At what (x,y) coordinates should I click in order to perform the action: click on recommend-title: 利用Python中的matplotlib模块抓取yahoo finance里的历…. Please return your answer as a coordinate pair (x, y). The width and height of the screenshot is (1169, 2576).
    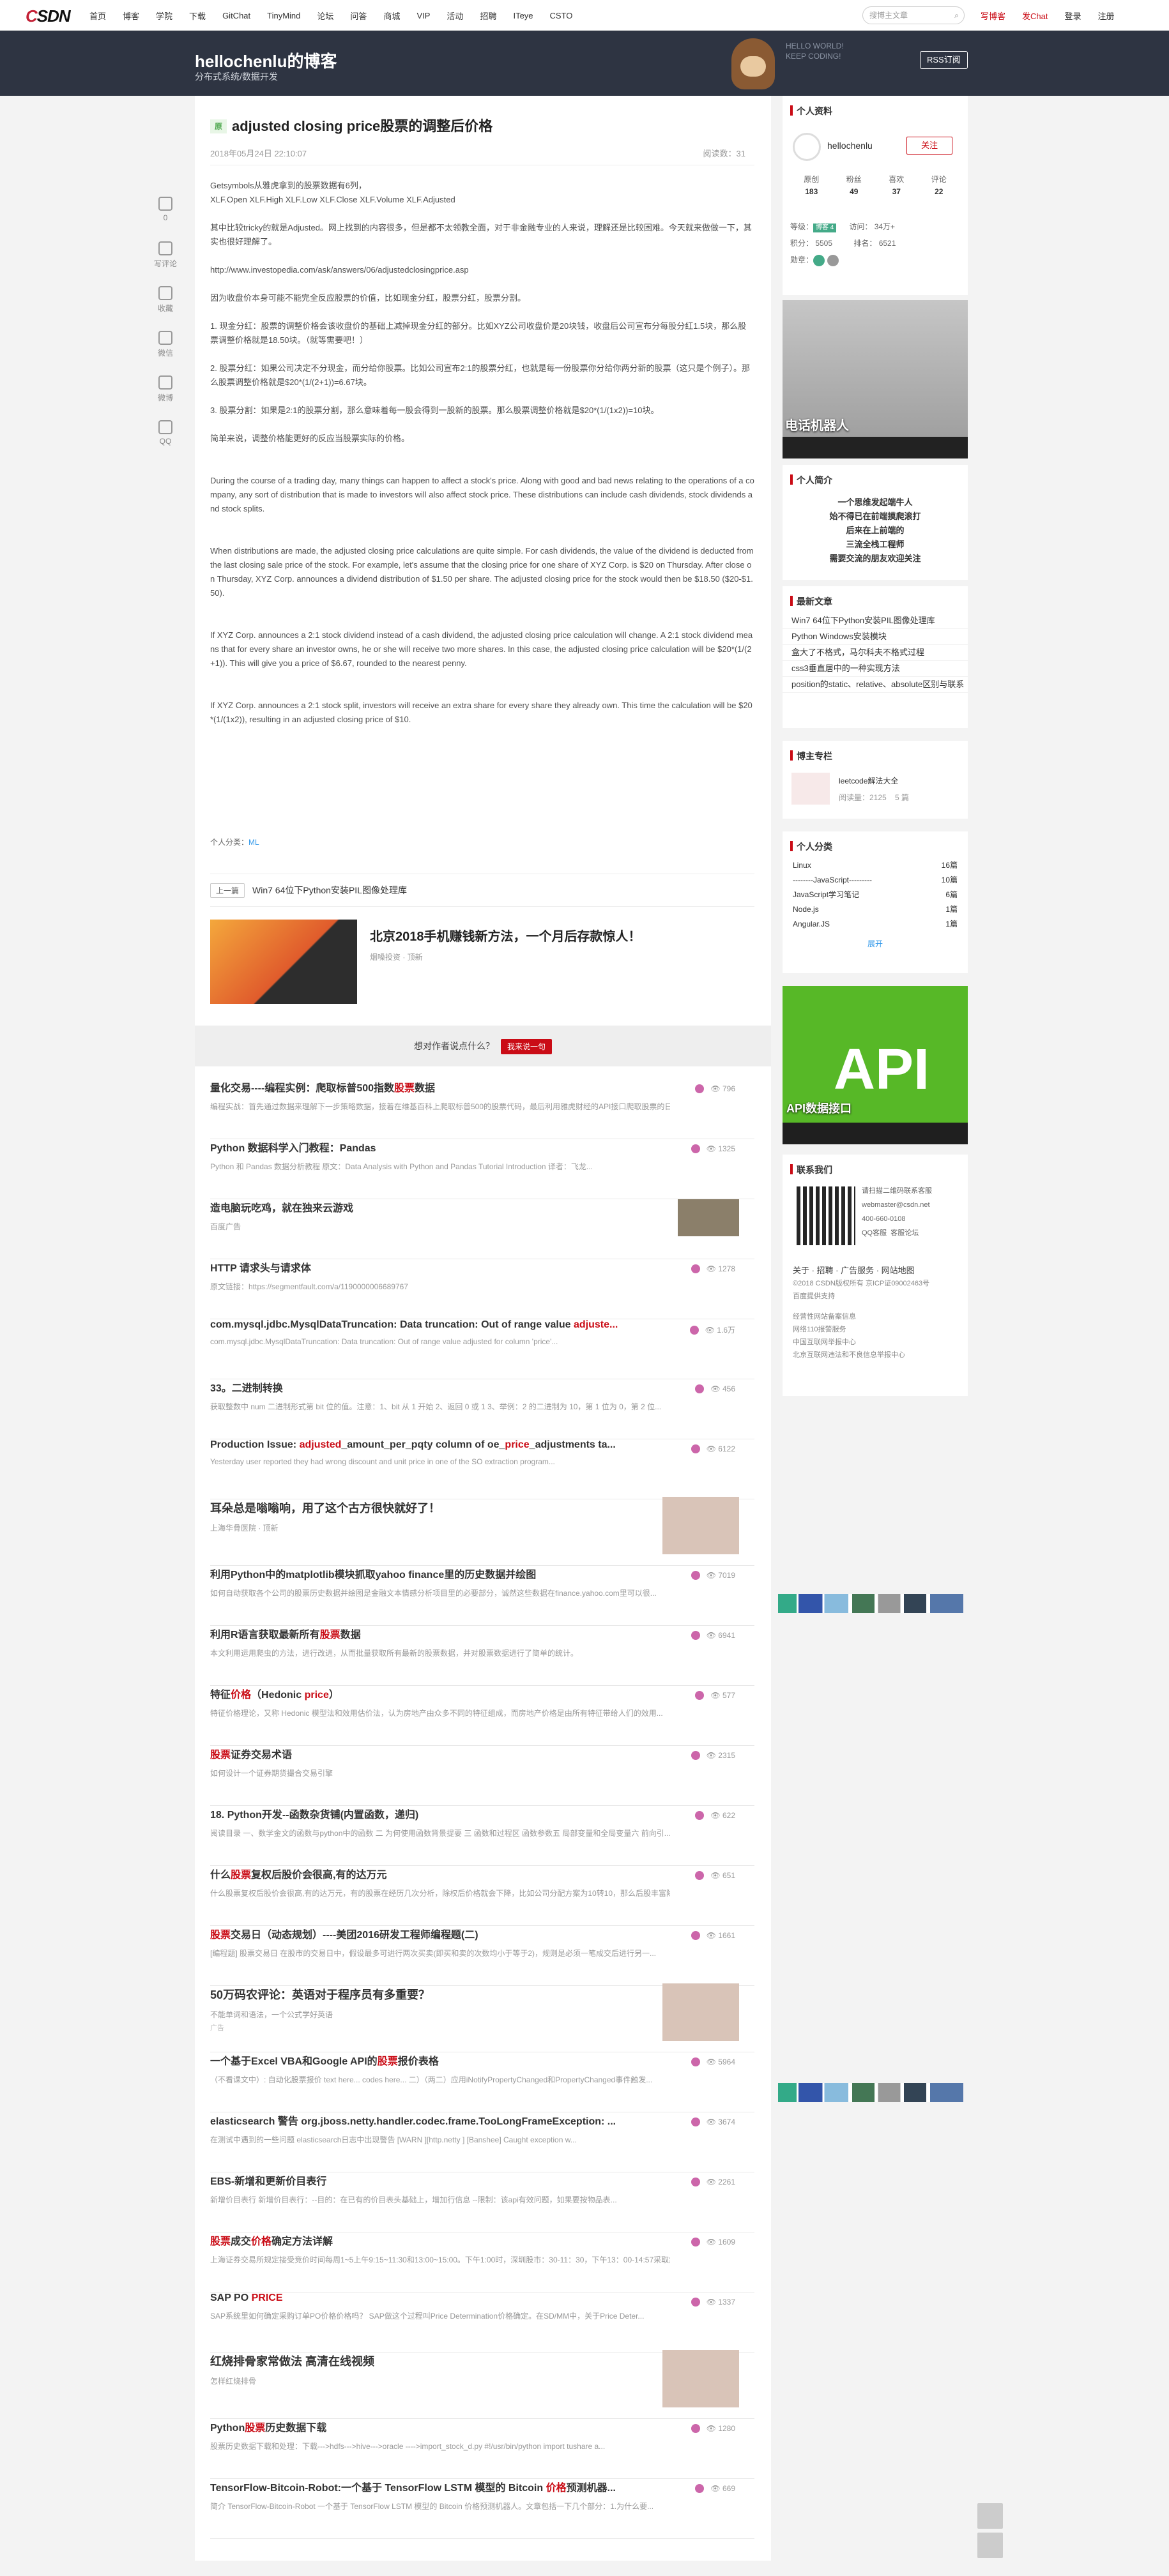
    Looking at the image, I should click on (440, 1574).